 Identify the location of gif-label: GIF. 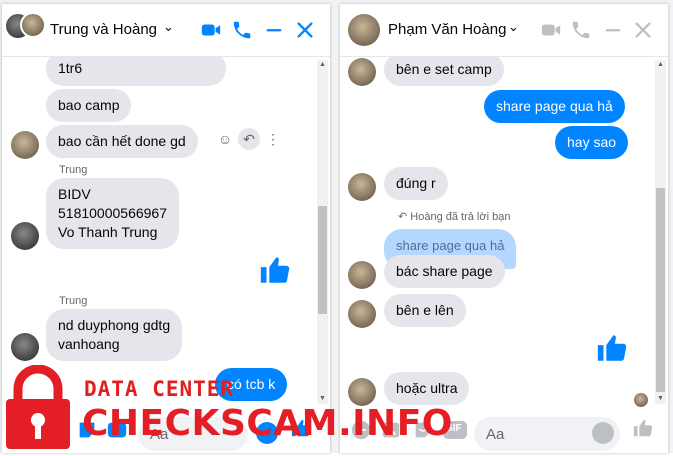
(453, 428).